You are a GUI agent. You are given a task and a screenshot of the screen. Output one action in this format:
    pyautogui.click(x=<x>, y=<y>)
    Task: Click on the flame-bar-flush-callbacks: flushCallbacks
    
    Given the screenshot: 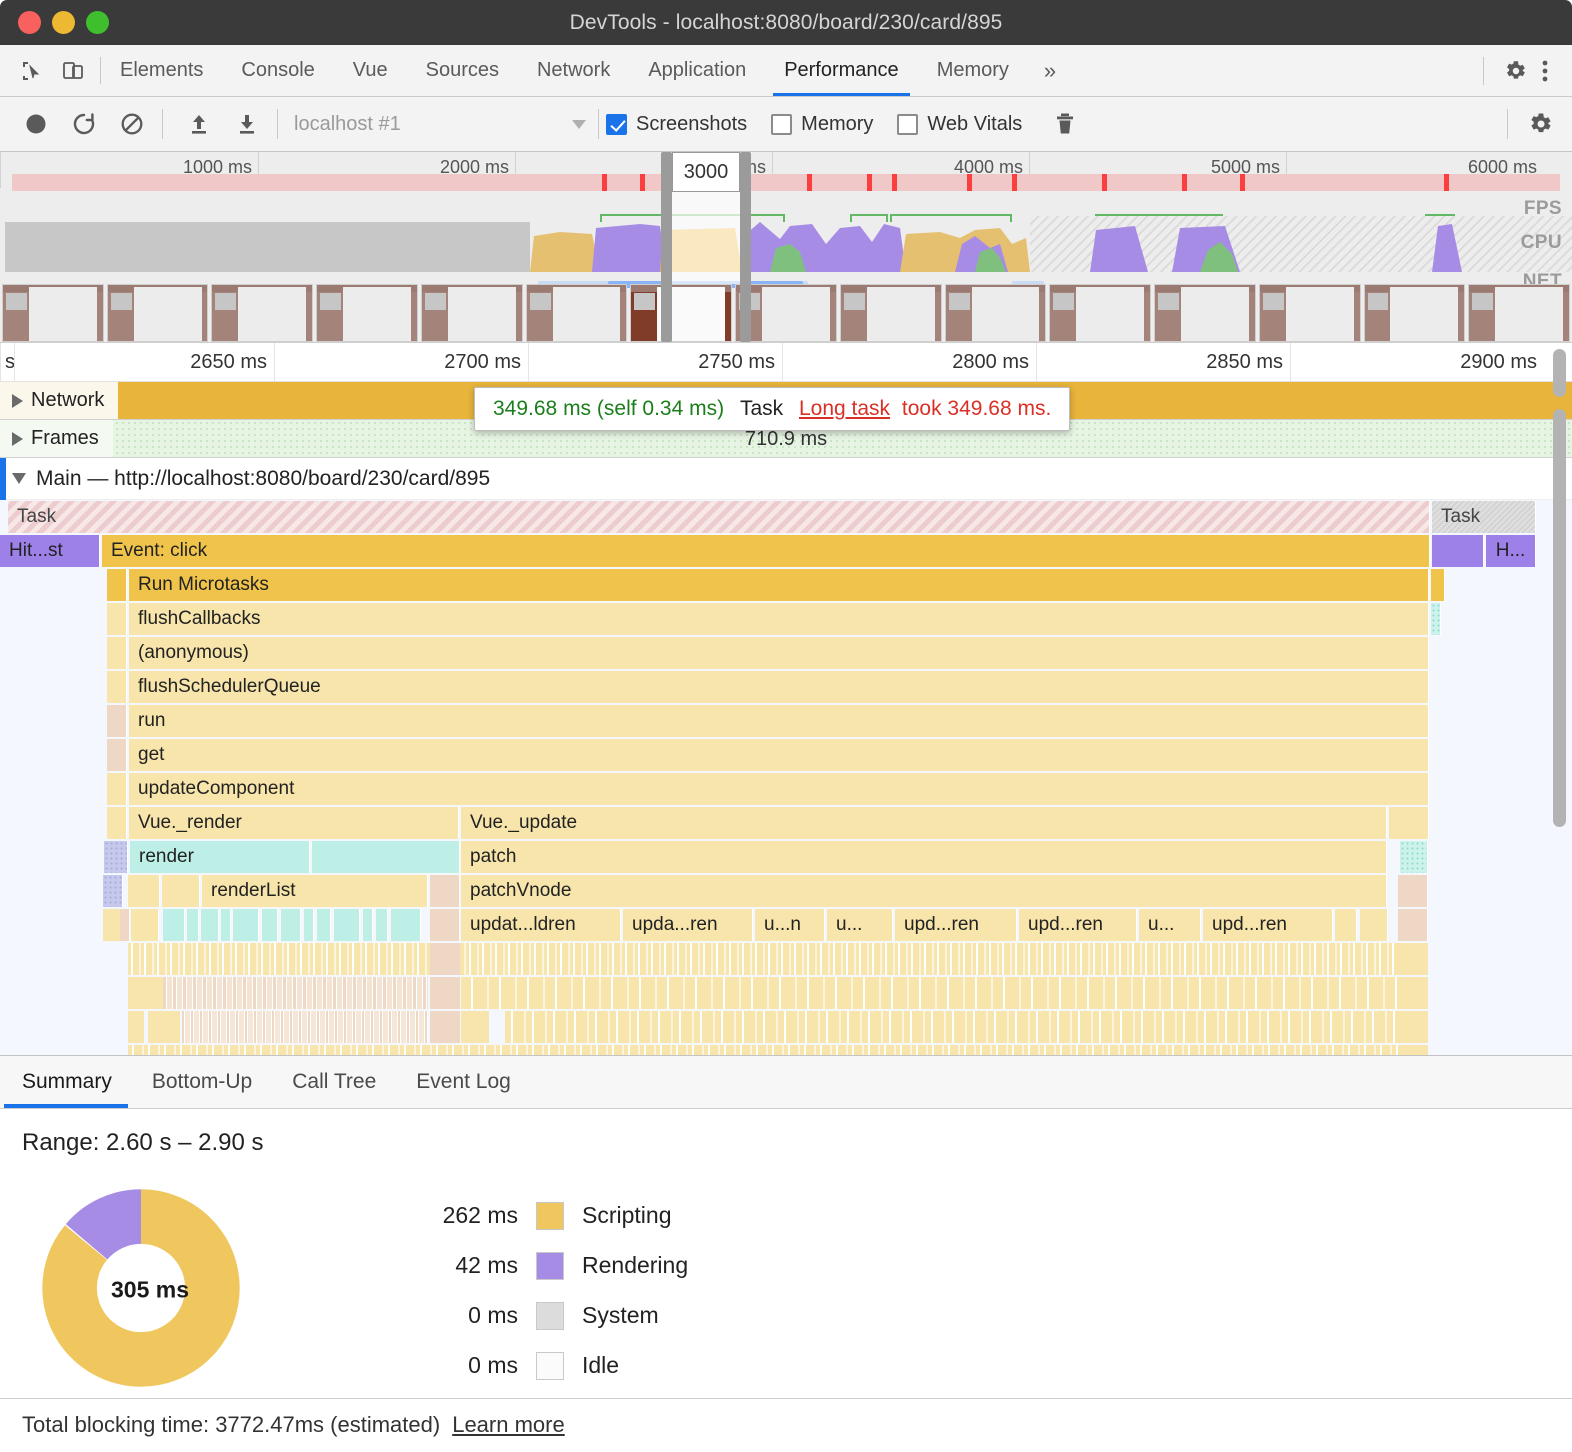 What is the action you would take?
    pyautogui.click(x=779, y=619)
    